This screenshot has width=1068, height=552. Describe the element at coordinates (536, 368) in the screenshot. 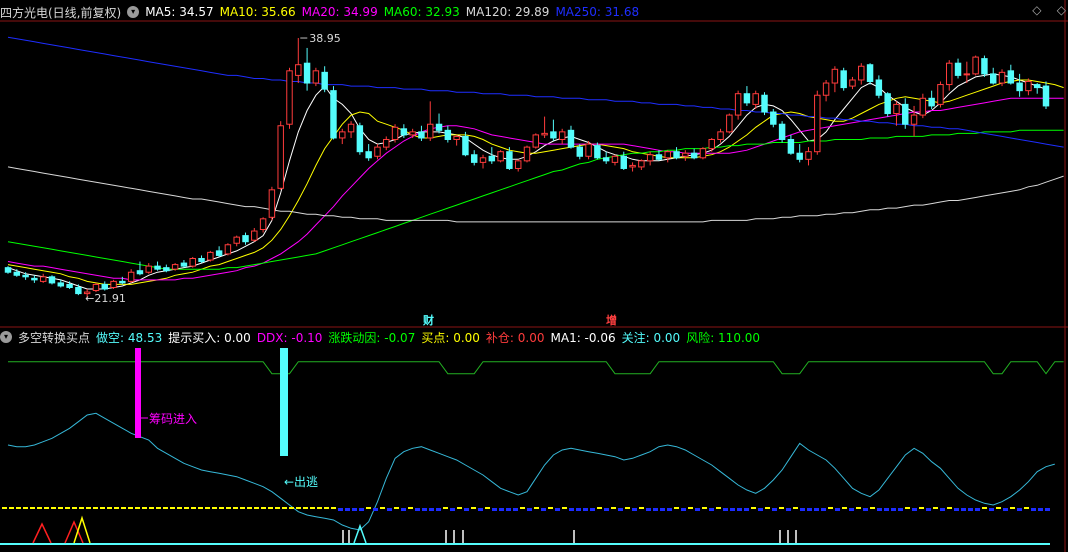

I see `risk-line` at that location.